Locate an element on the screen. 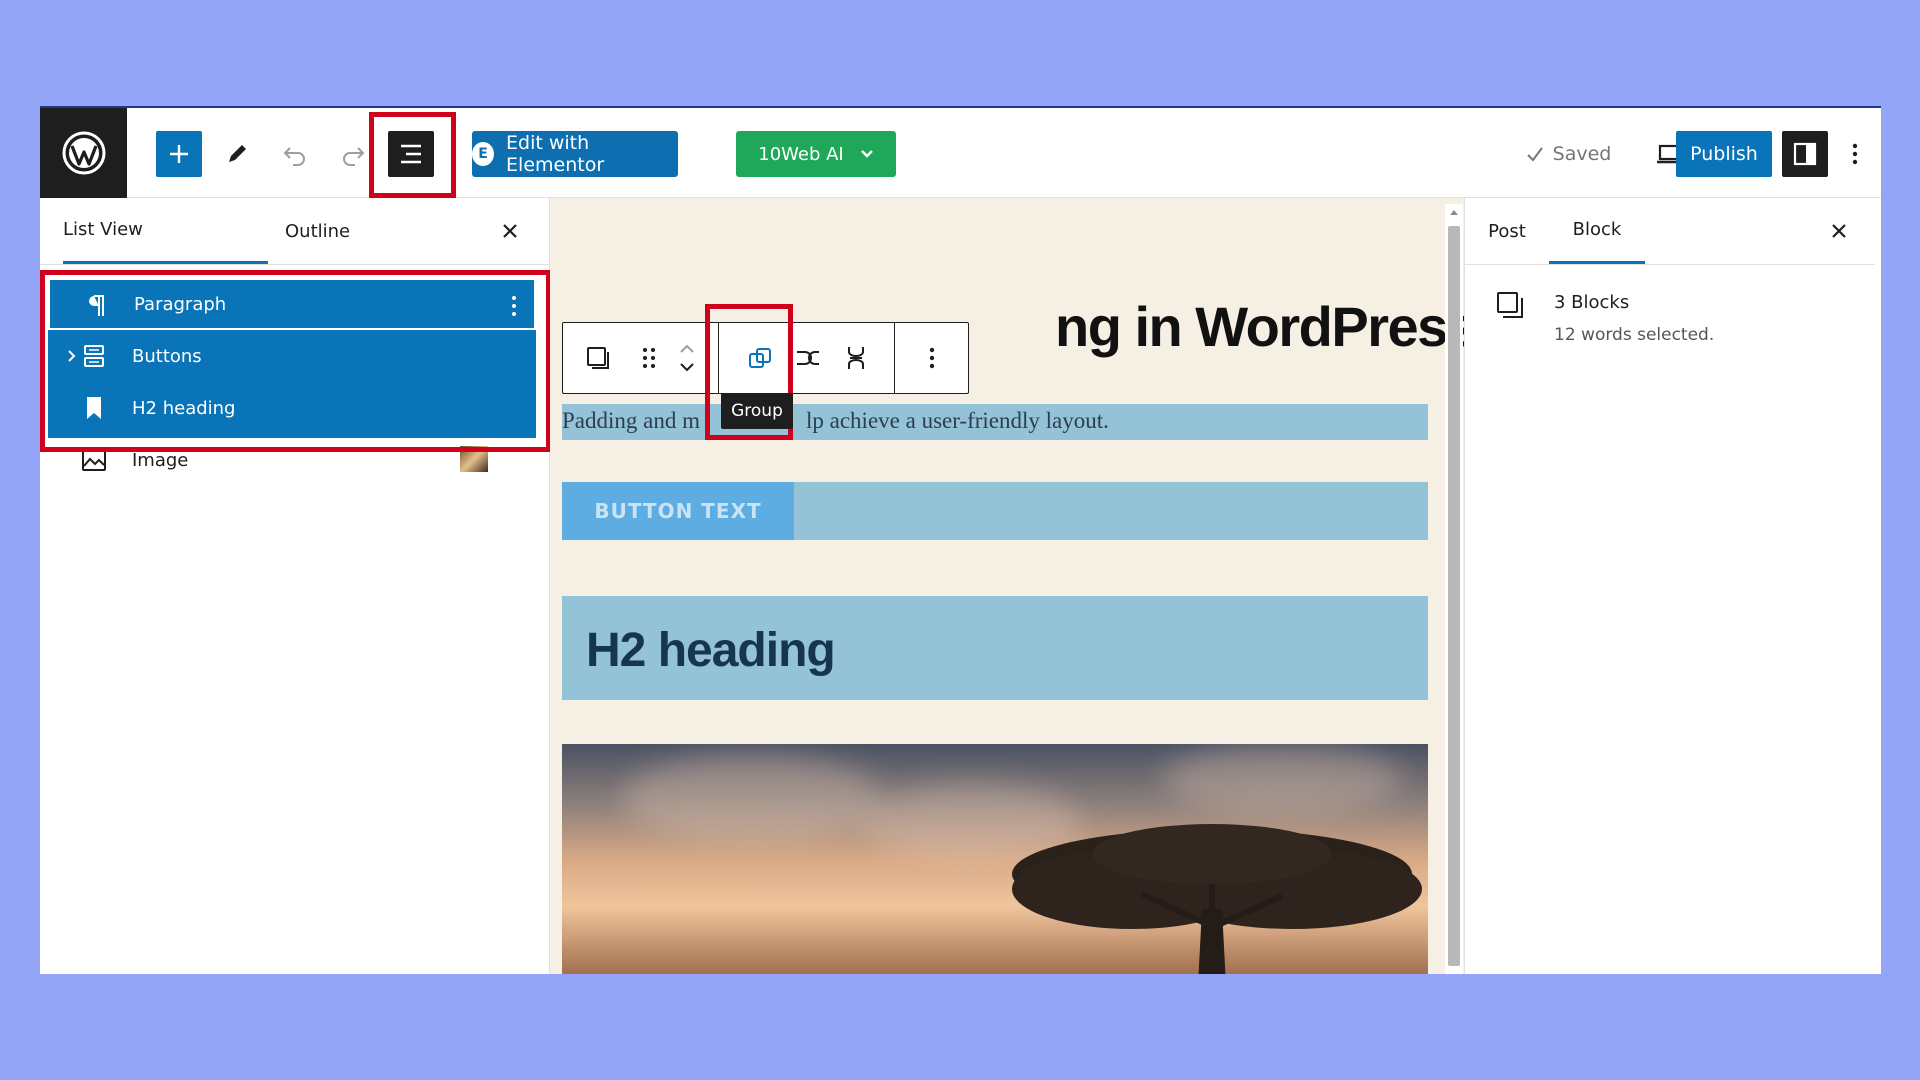 This screenshot has width=1920, height=1080. settings-sidebar-toggle is located at coordinates (1805, 154).